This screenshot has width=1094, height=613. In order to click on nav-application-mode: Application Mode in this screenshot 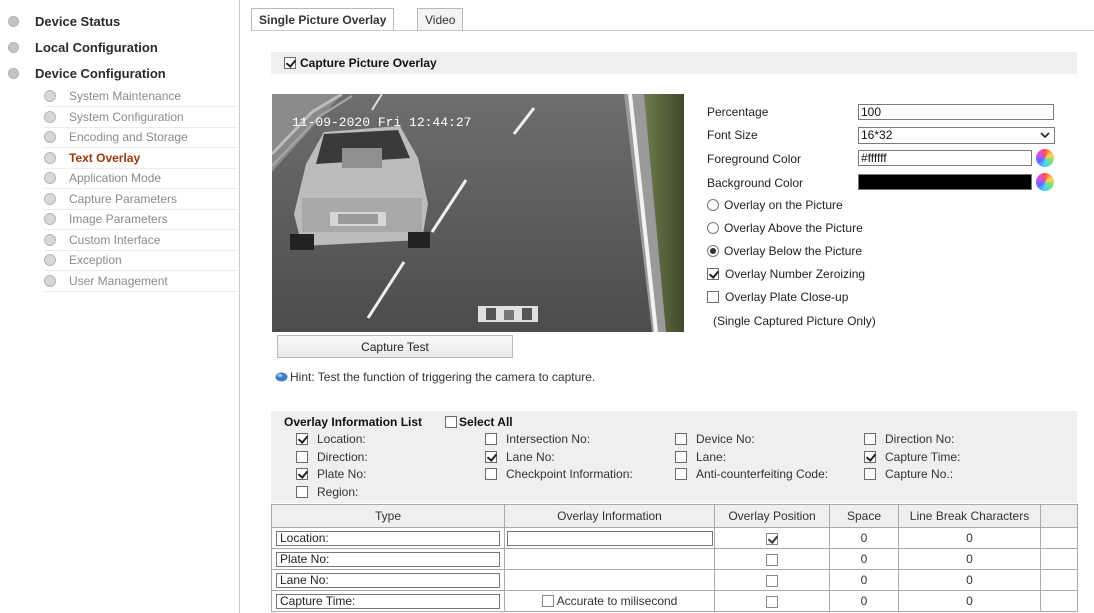, I will do `click(141, 178)`.